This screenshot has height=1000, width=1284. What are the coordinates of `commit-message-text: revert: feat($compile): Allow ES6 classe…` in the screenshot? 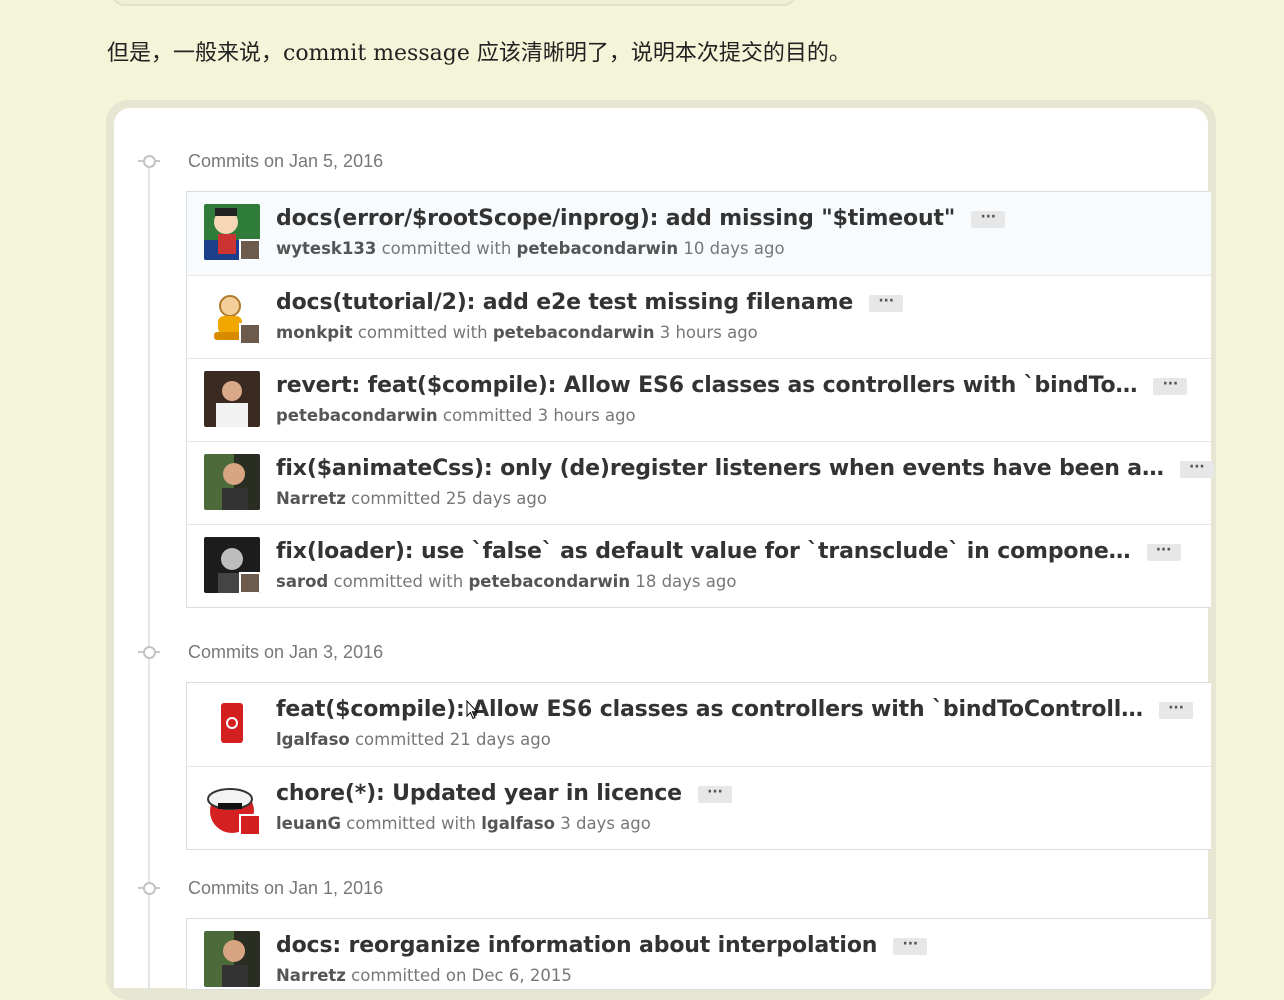 It's located at (707, 386).